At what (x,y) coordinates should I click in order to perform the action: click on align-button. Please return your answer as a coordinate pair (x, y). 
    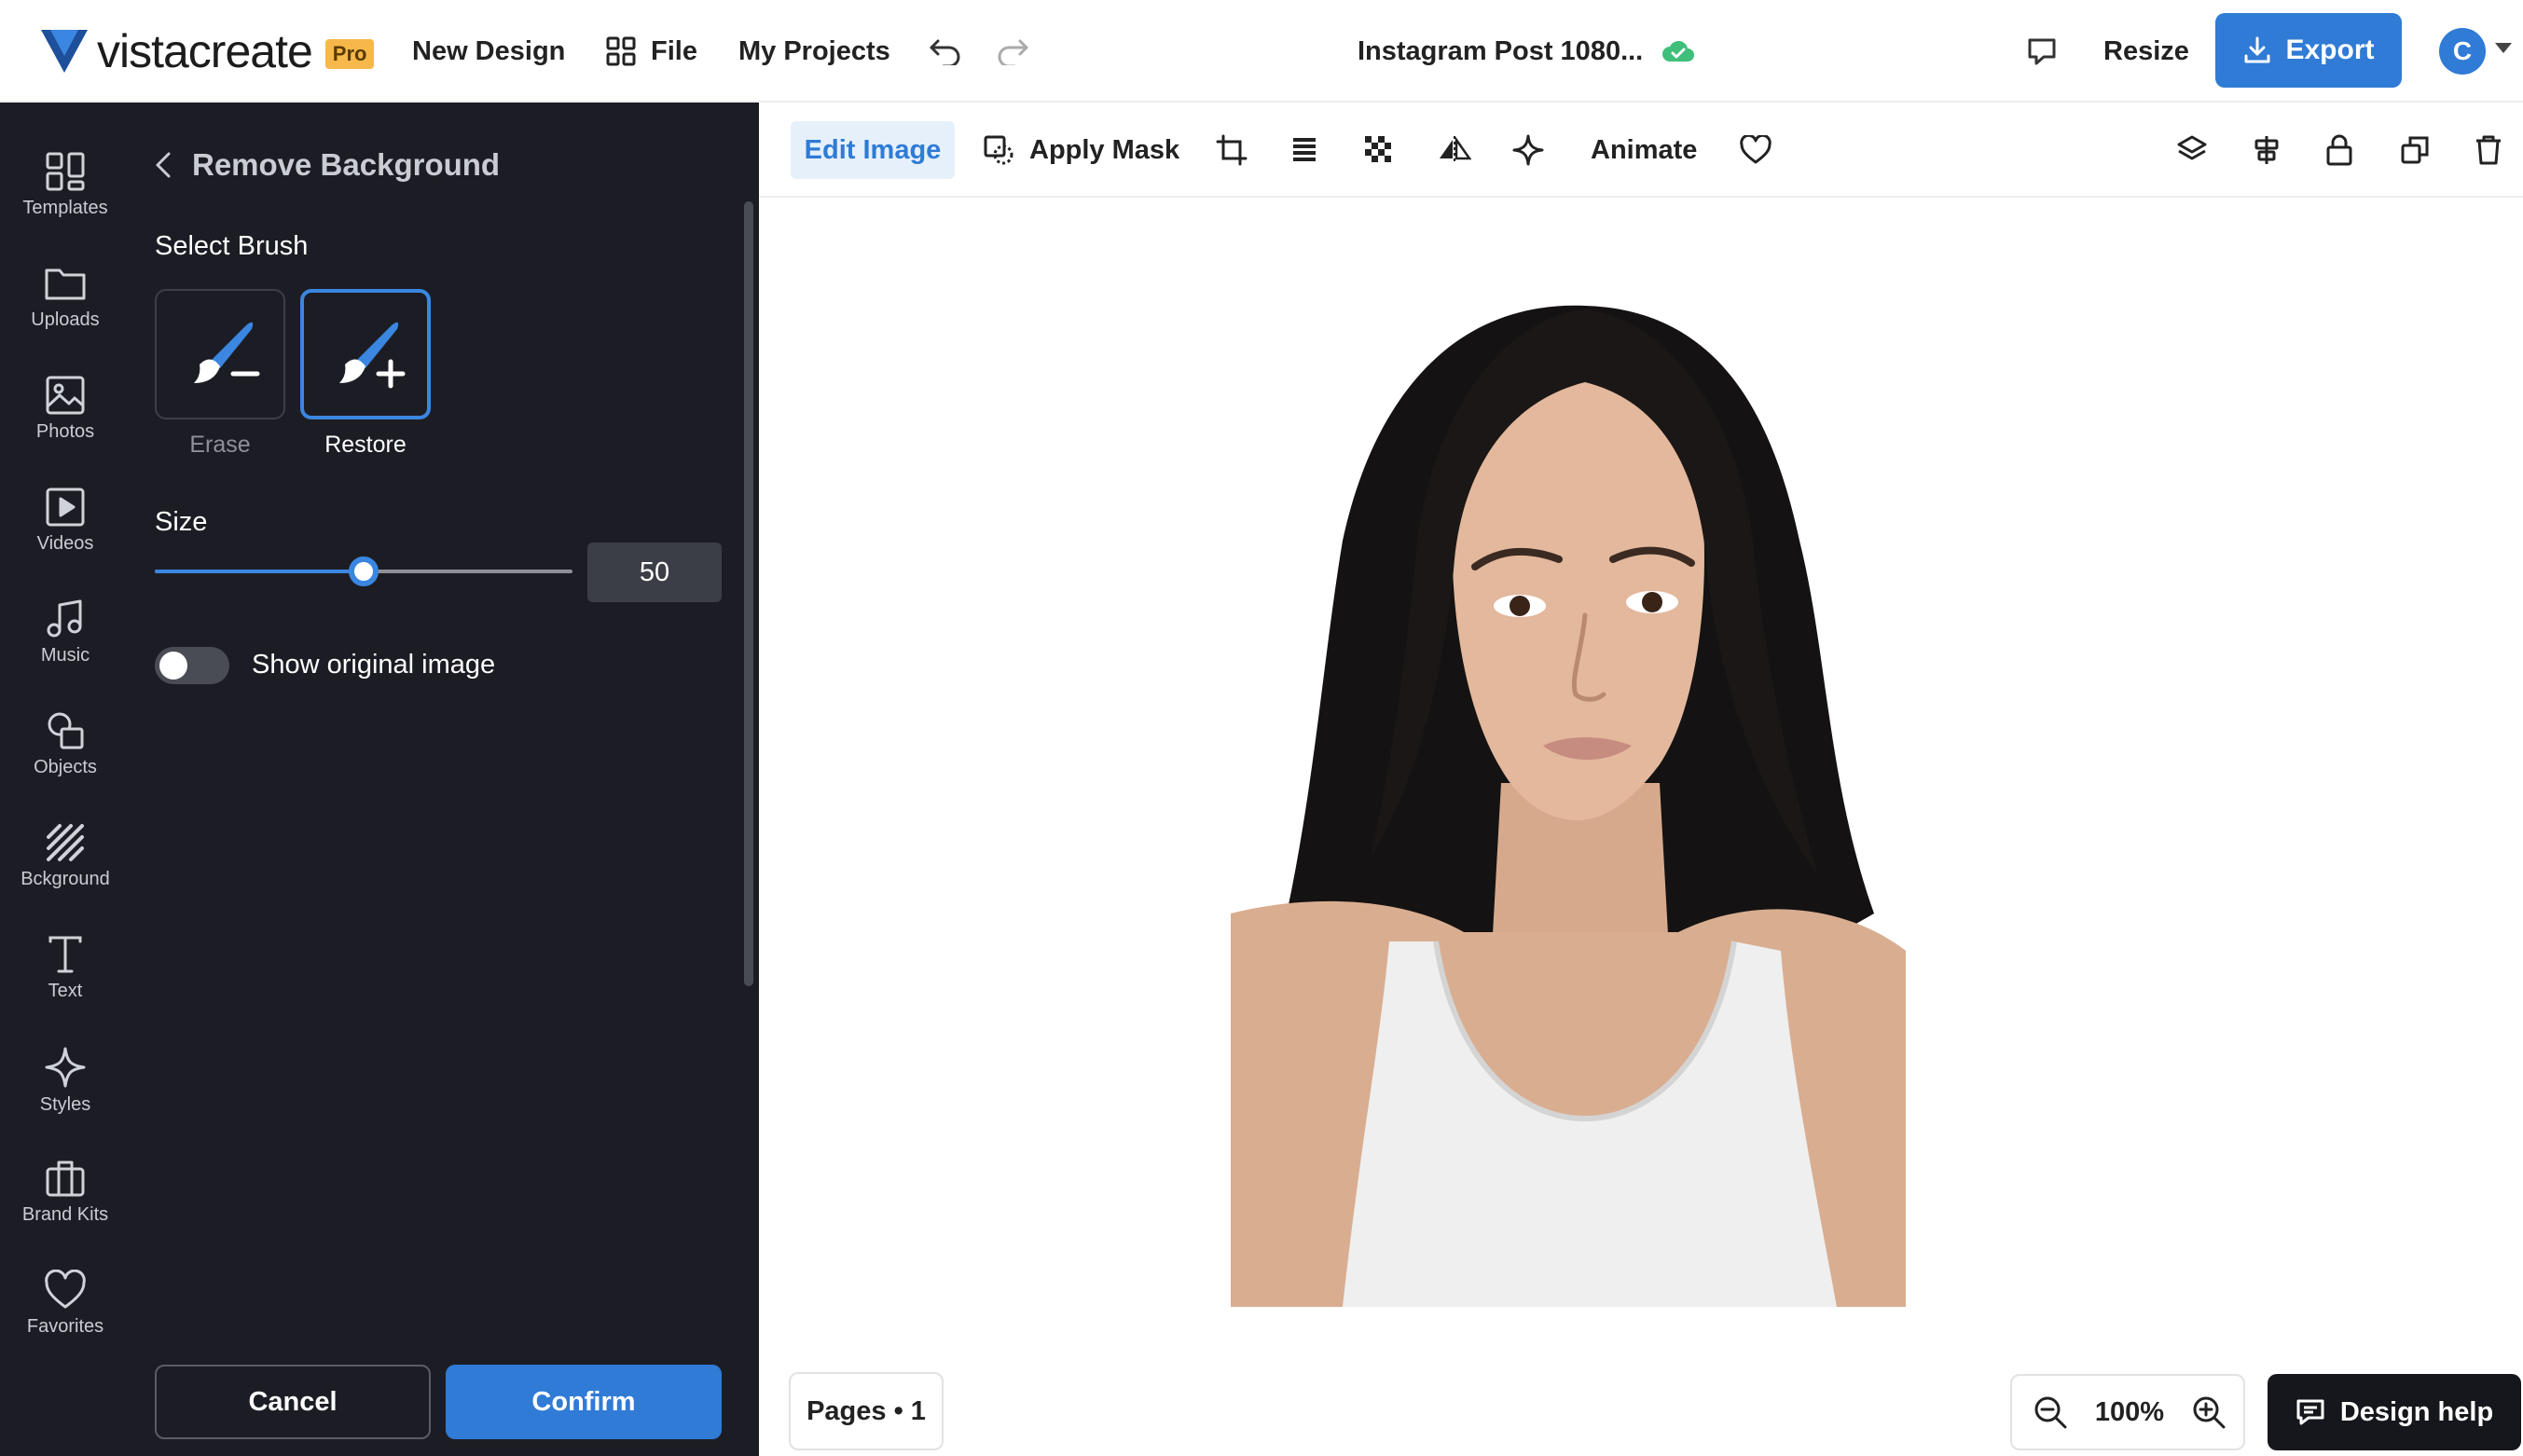
    Looking at the image, I should click on (2267, 150).